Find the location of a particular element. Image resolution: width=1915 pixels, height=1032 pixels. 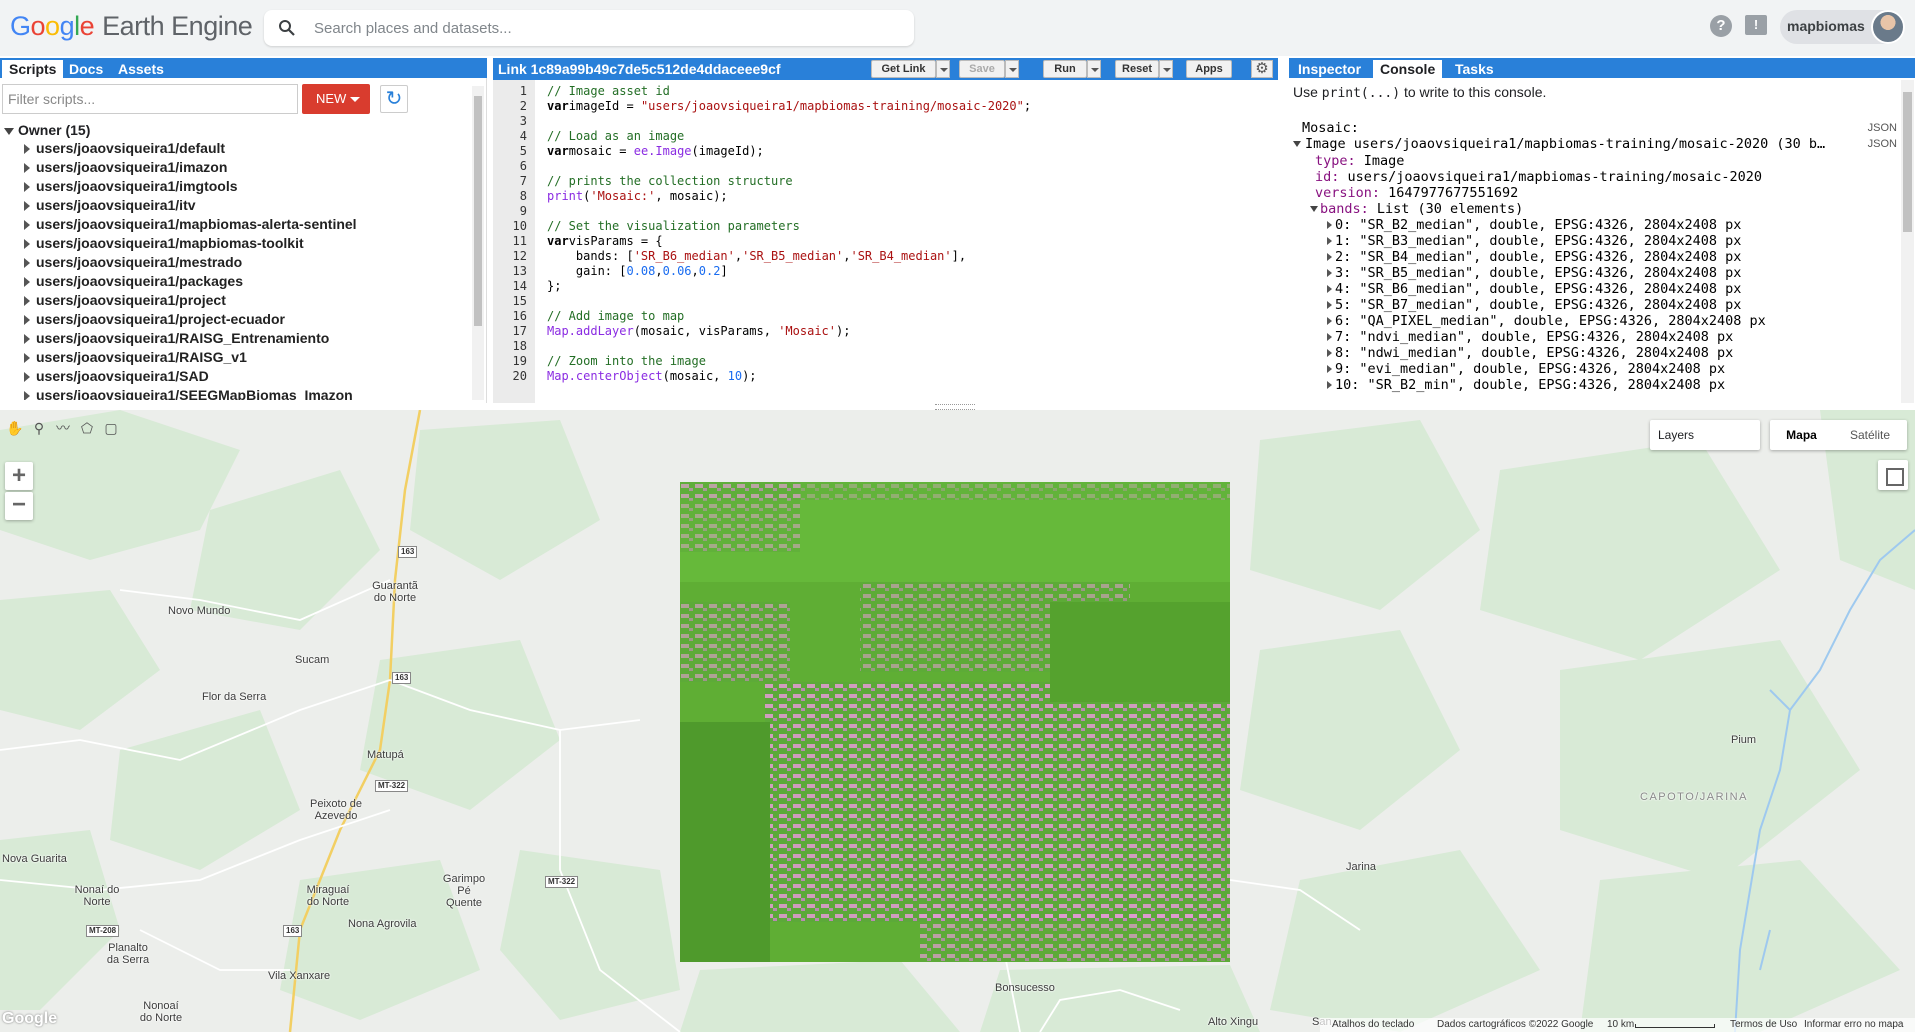

google-earth-engine-logo: Google Earth Engine is located at coordinates (131, 26).